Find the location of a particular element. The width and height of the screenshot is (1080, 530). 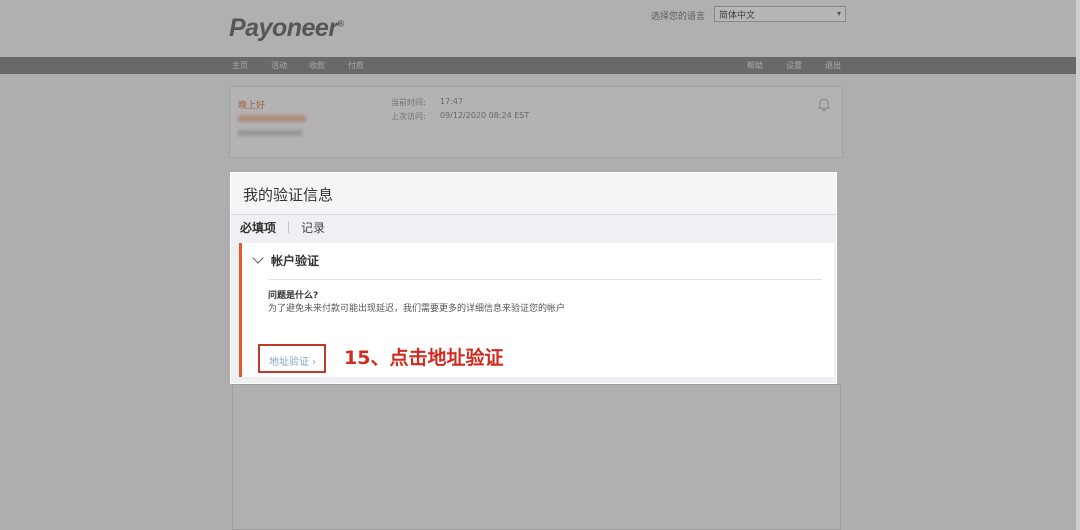

question-heading: 问题是什么? is located at coordinates (293, 296).